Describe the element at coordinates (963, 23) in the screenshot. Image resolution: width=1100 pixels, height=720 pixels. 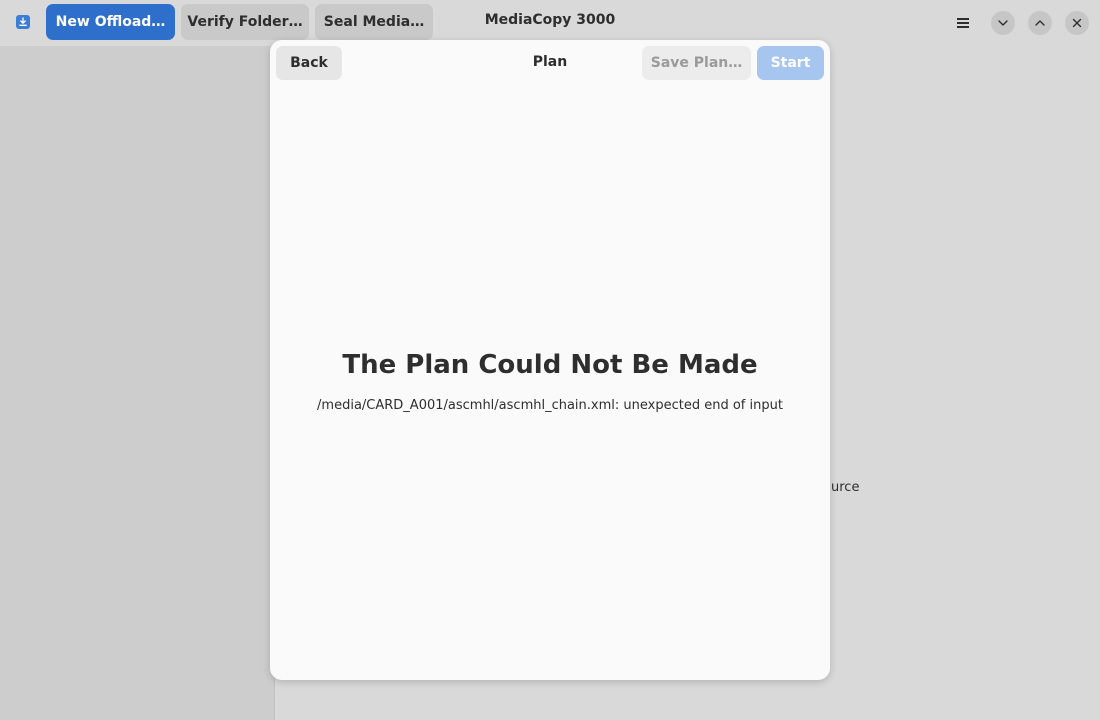
I see `hamburger-menu-icon` at that location.